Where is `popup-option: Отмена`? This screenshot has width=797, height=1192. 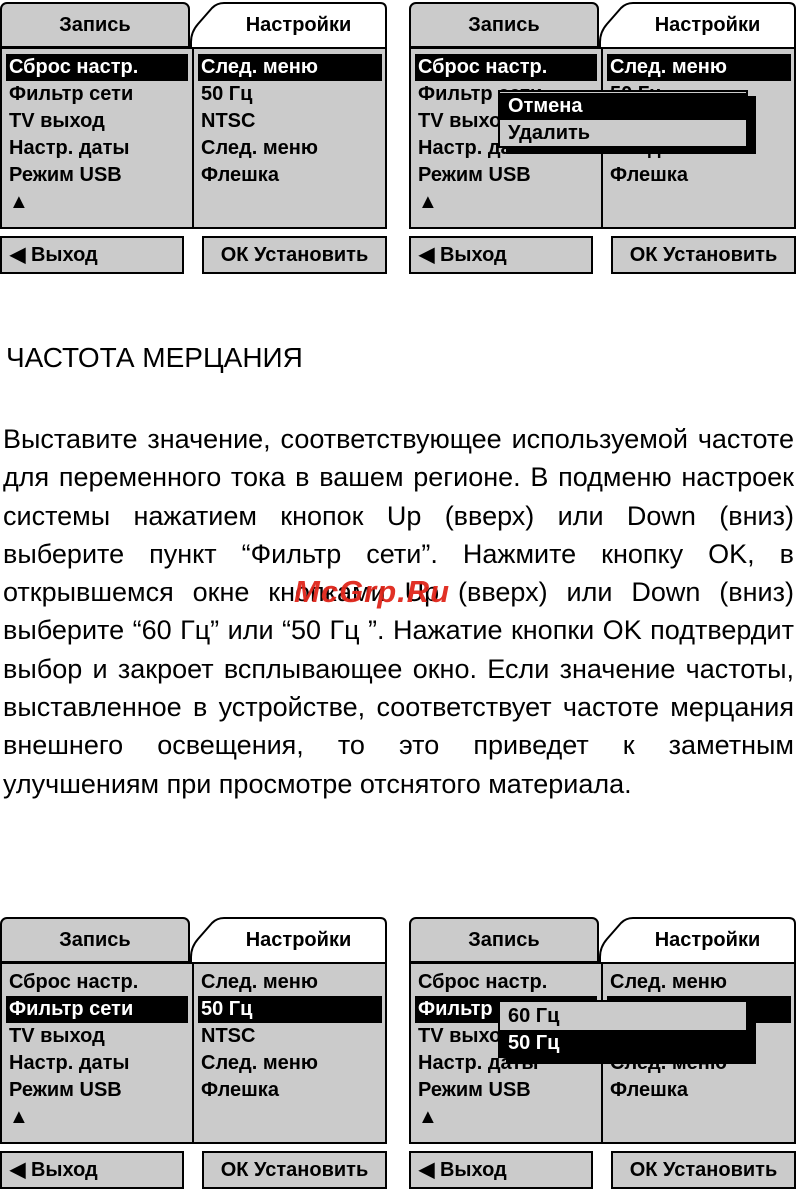 popup-option: Отмена is located at coordinates (623, 106).